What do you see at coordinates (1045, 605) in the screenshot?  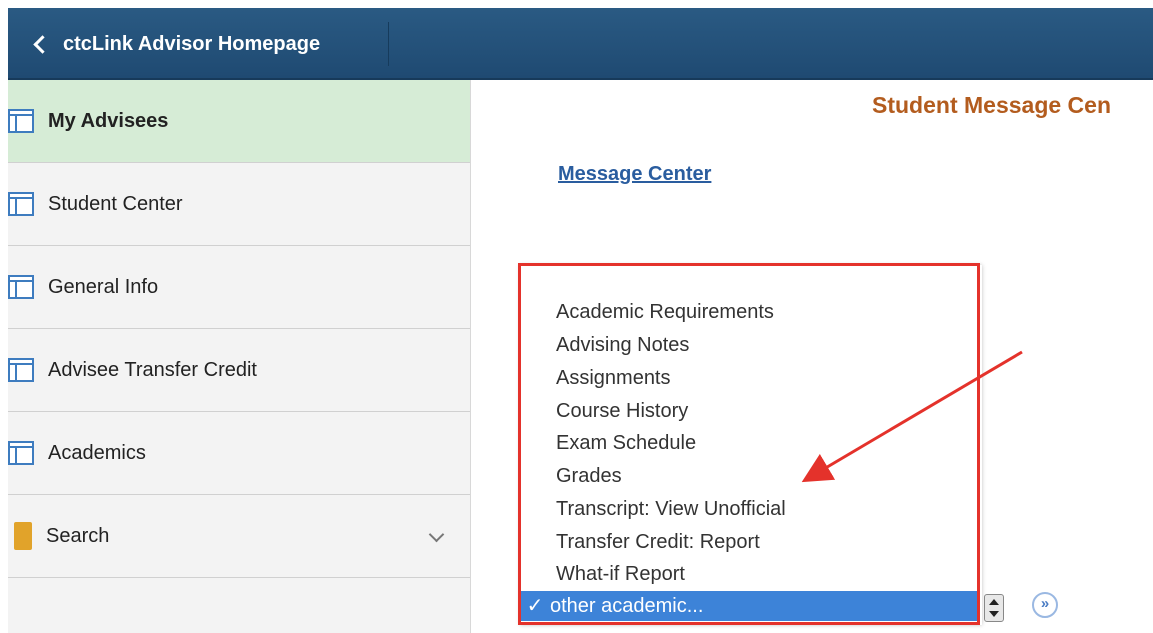 I see `go-button: »` at bounding box center [1045, 605].